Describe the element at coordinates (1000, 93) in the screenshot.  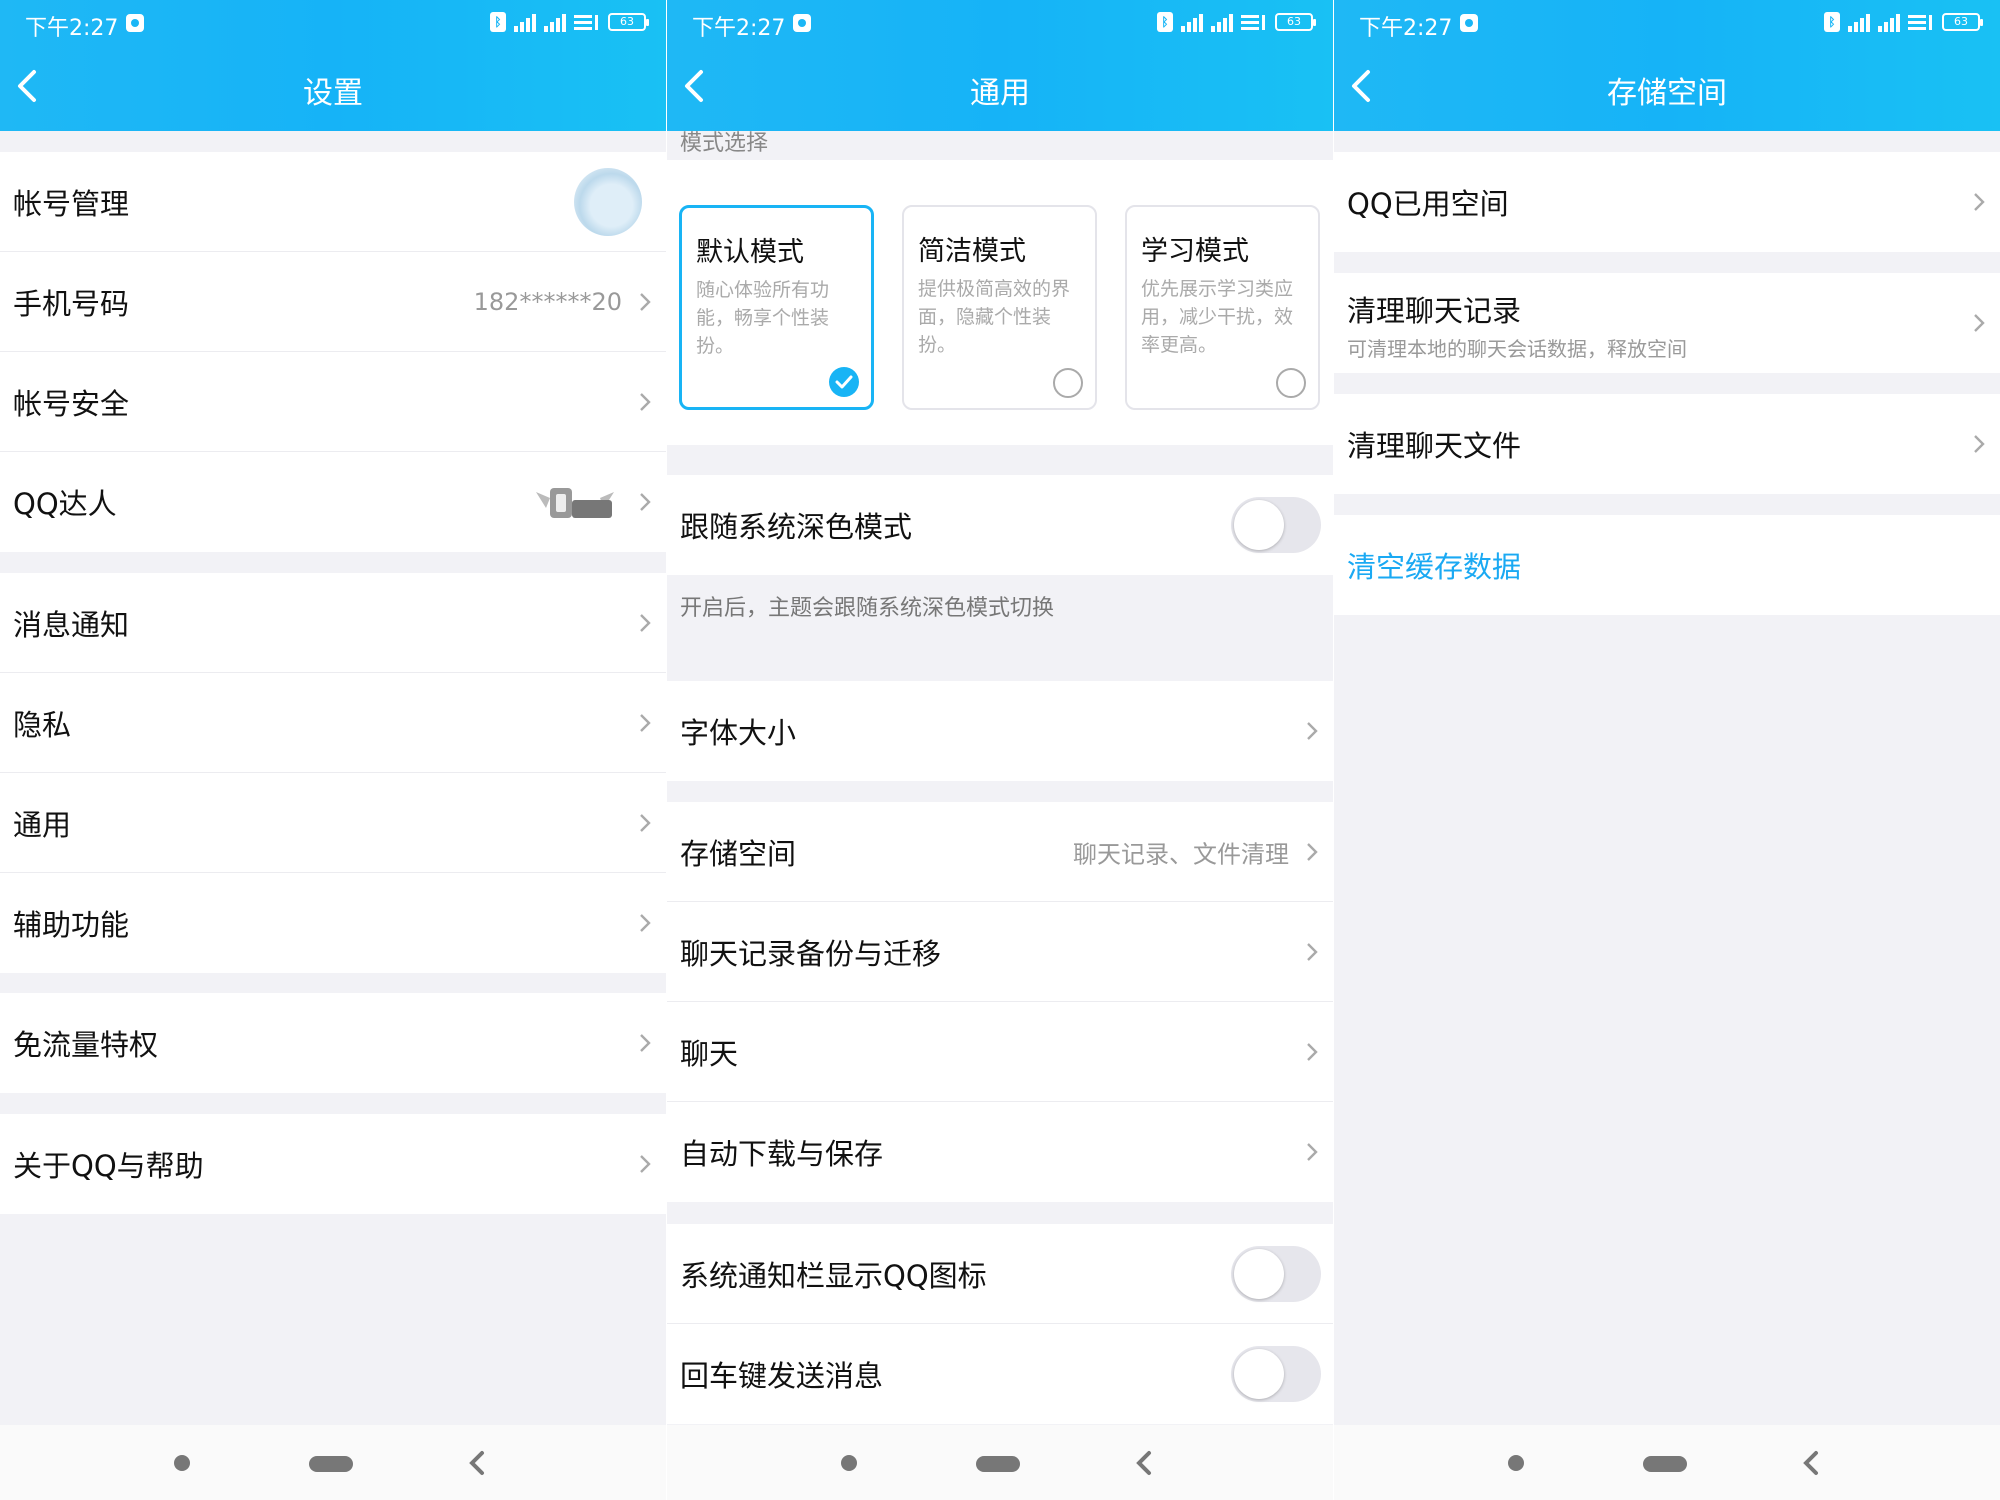
I see `page-title: 通用` at that location.